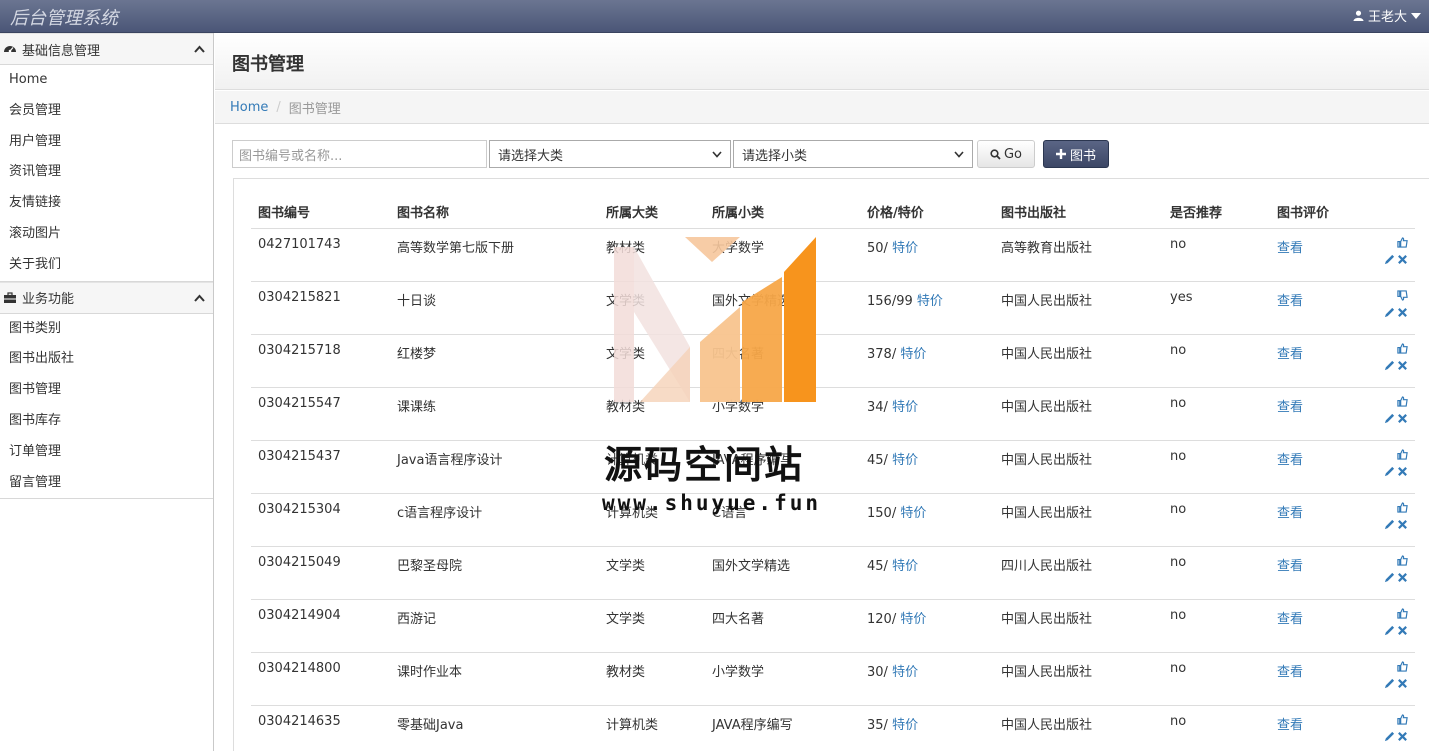 The height and width of the screenshot is (751, 1429). Describe the element at coordinates (10, 297) in the screenshot. I see `briefcase-icon` at that location.